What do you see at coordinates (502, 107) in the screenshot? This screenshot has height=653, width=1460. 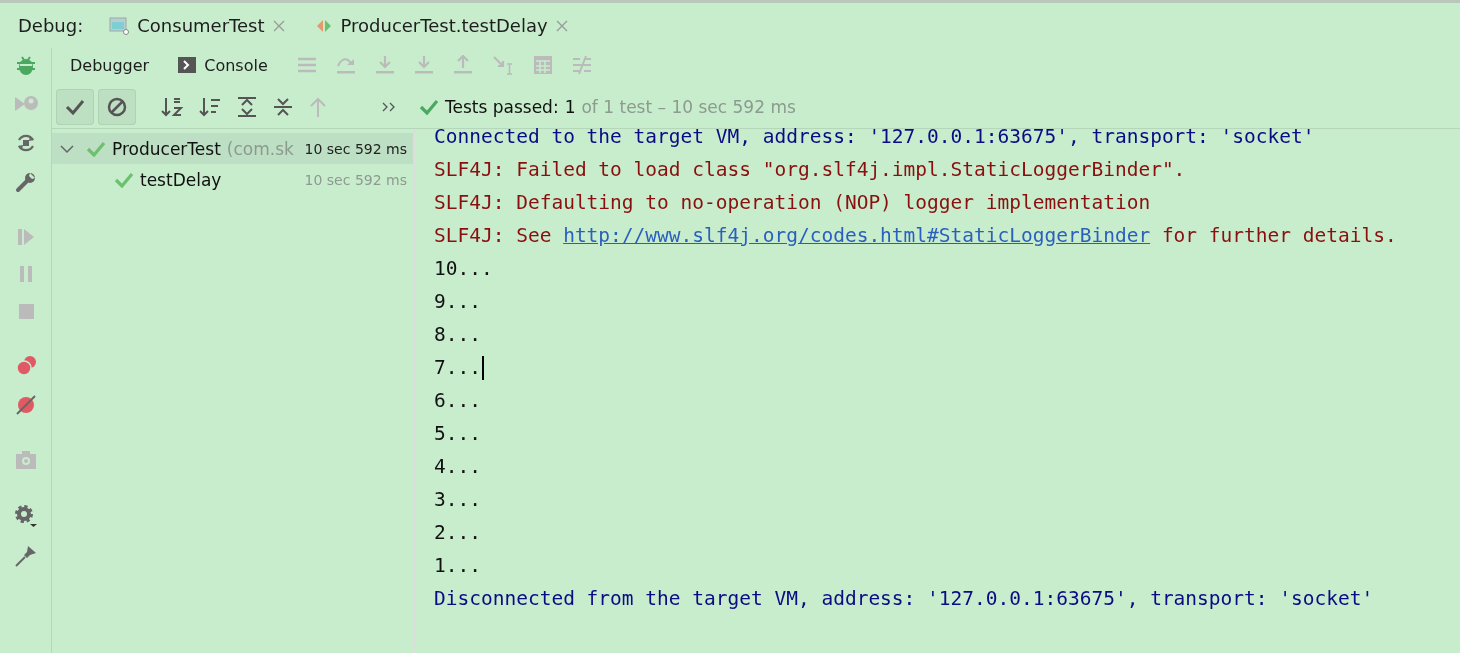 I see `tests-passed-label: Tests passed:` at bounding box center [502, 107].